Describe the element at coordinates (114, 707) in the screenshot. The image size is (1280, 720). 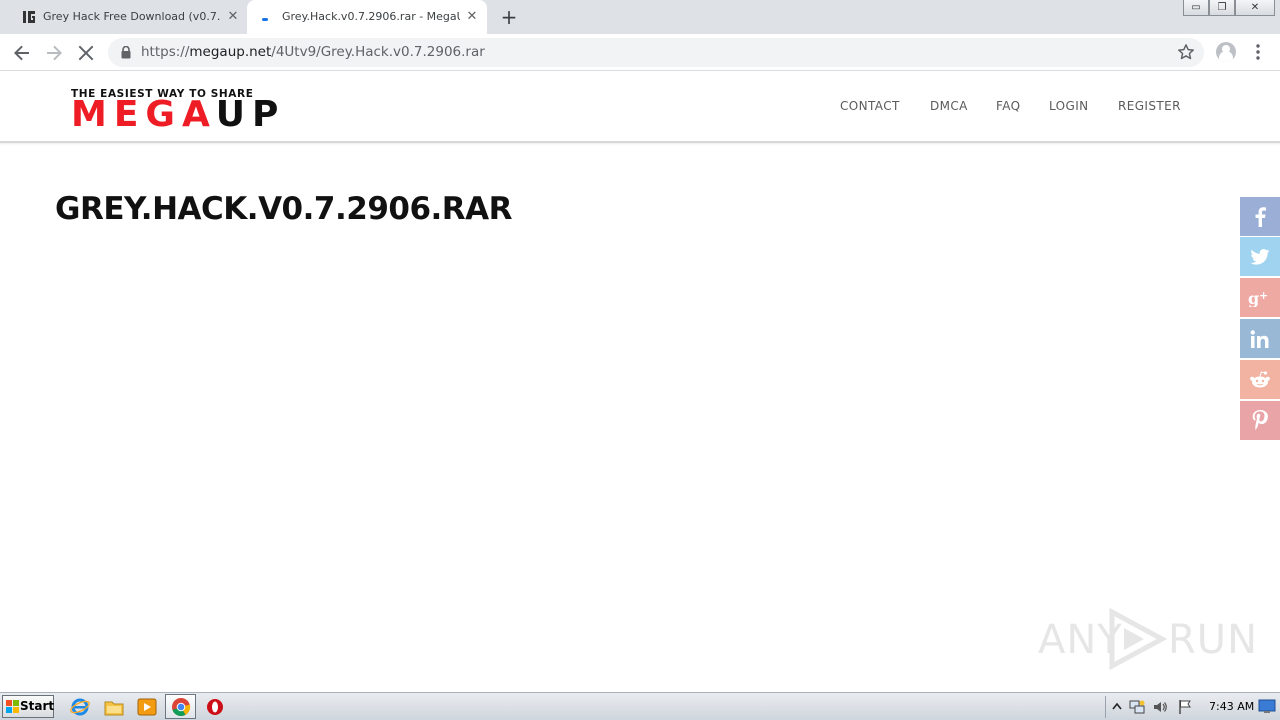
I see `file-explorer-icon` at that location.